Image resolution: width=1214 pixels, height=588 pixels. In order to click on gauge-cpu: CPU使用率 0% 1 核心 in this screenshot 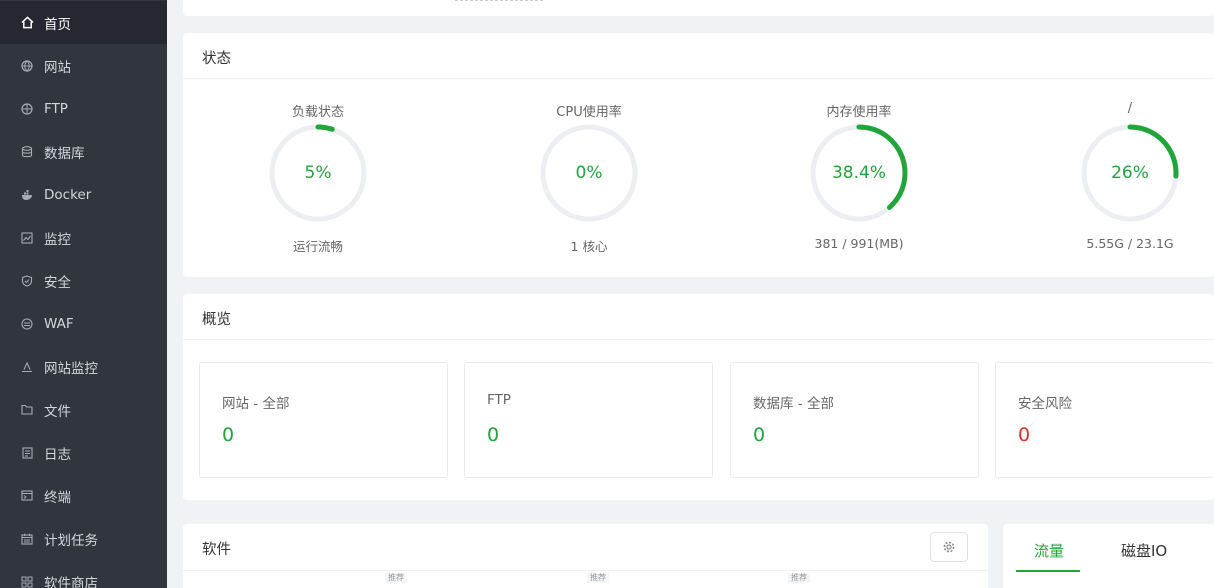, I will do `click(589, 191)`.